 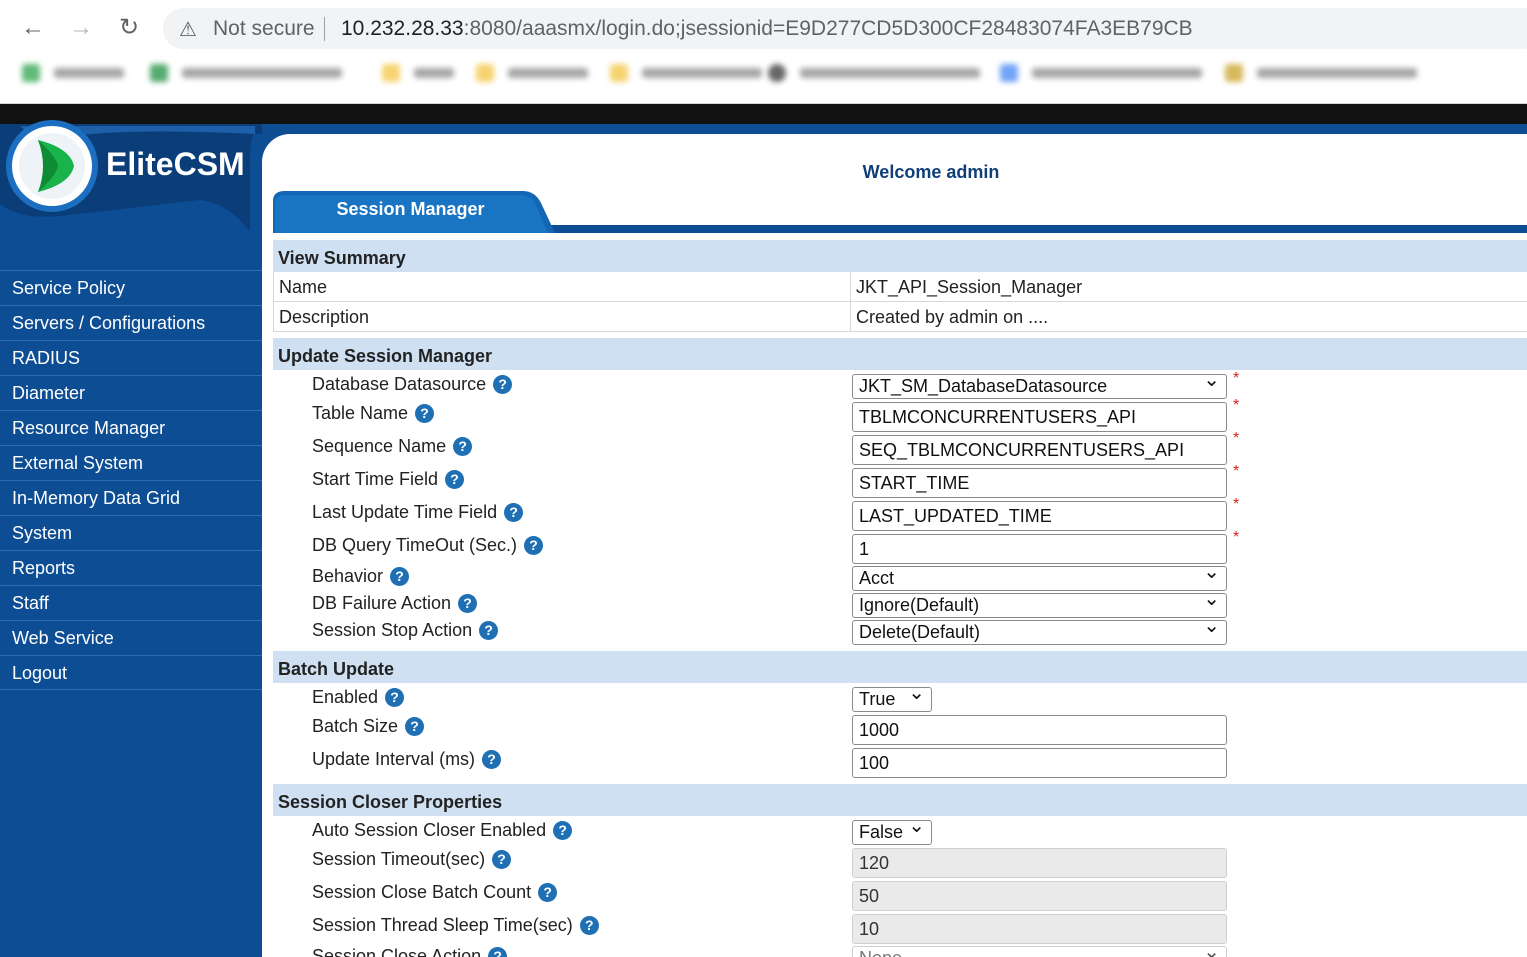 I want to click on field-value: JKT_SM_DatabaseDatasource, so click(x=983, y=386).